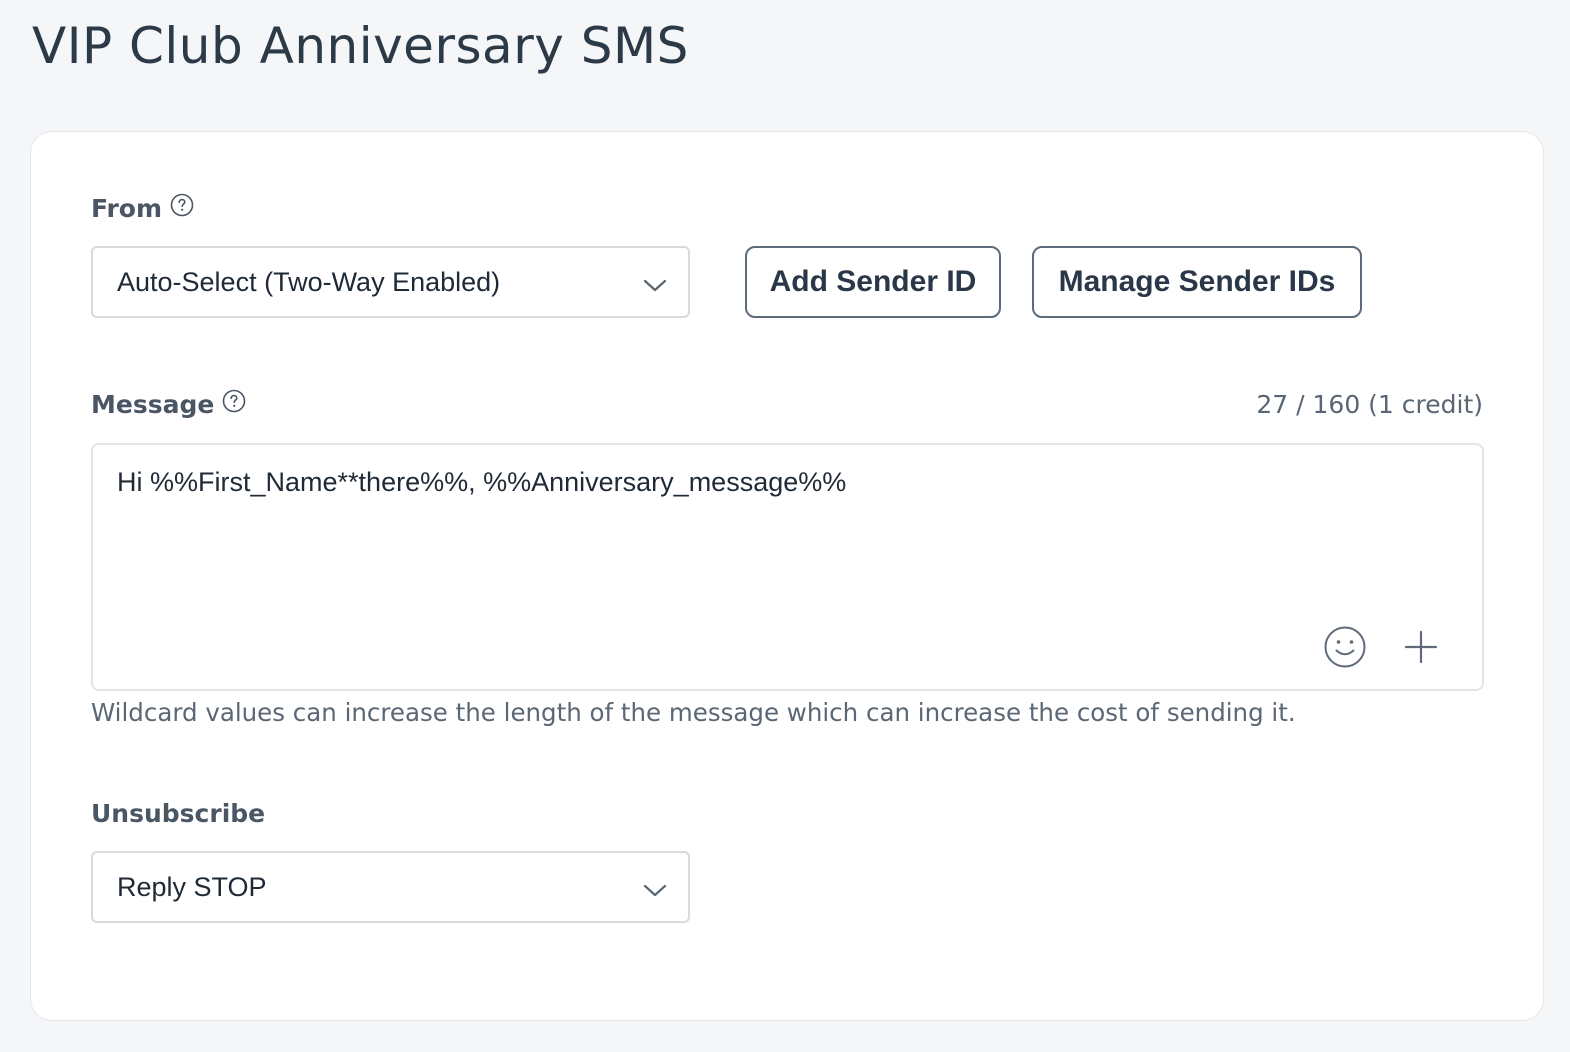 The height and width of the screenshot is (1052, 1570). I want to click on unsubscribe-label: Unsubscribe, so click(178, 813).